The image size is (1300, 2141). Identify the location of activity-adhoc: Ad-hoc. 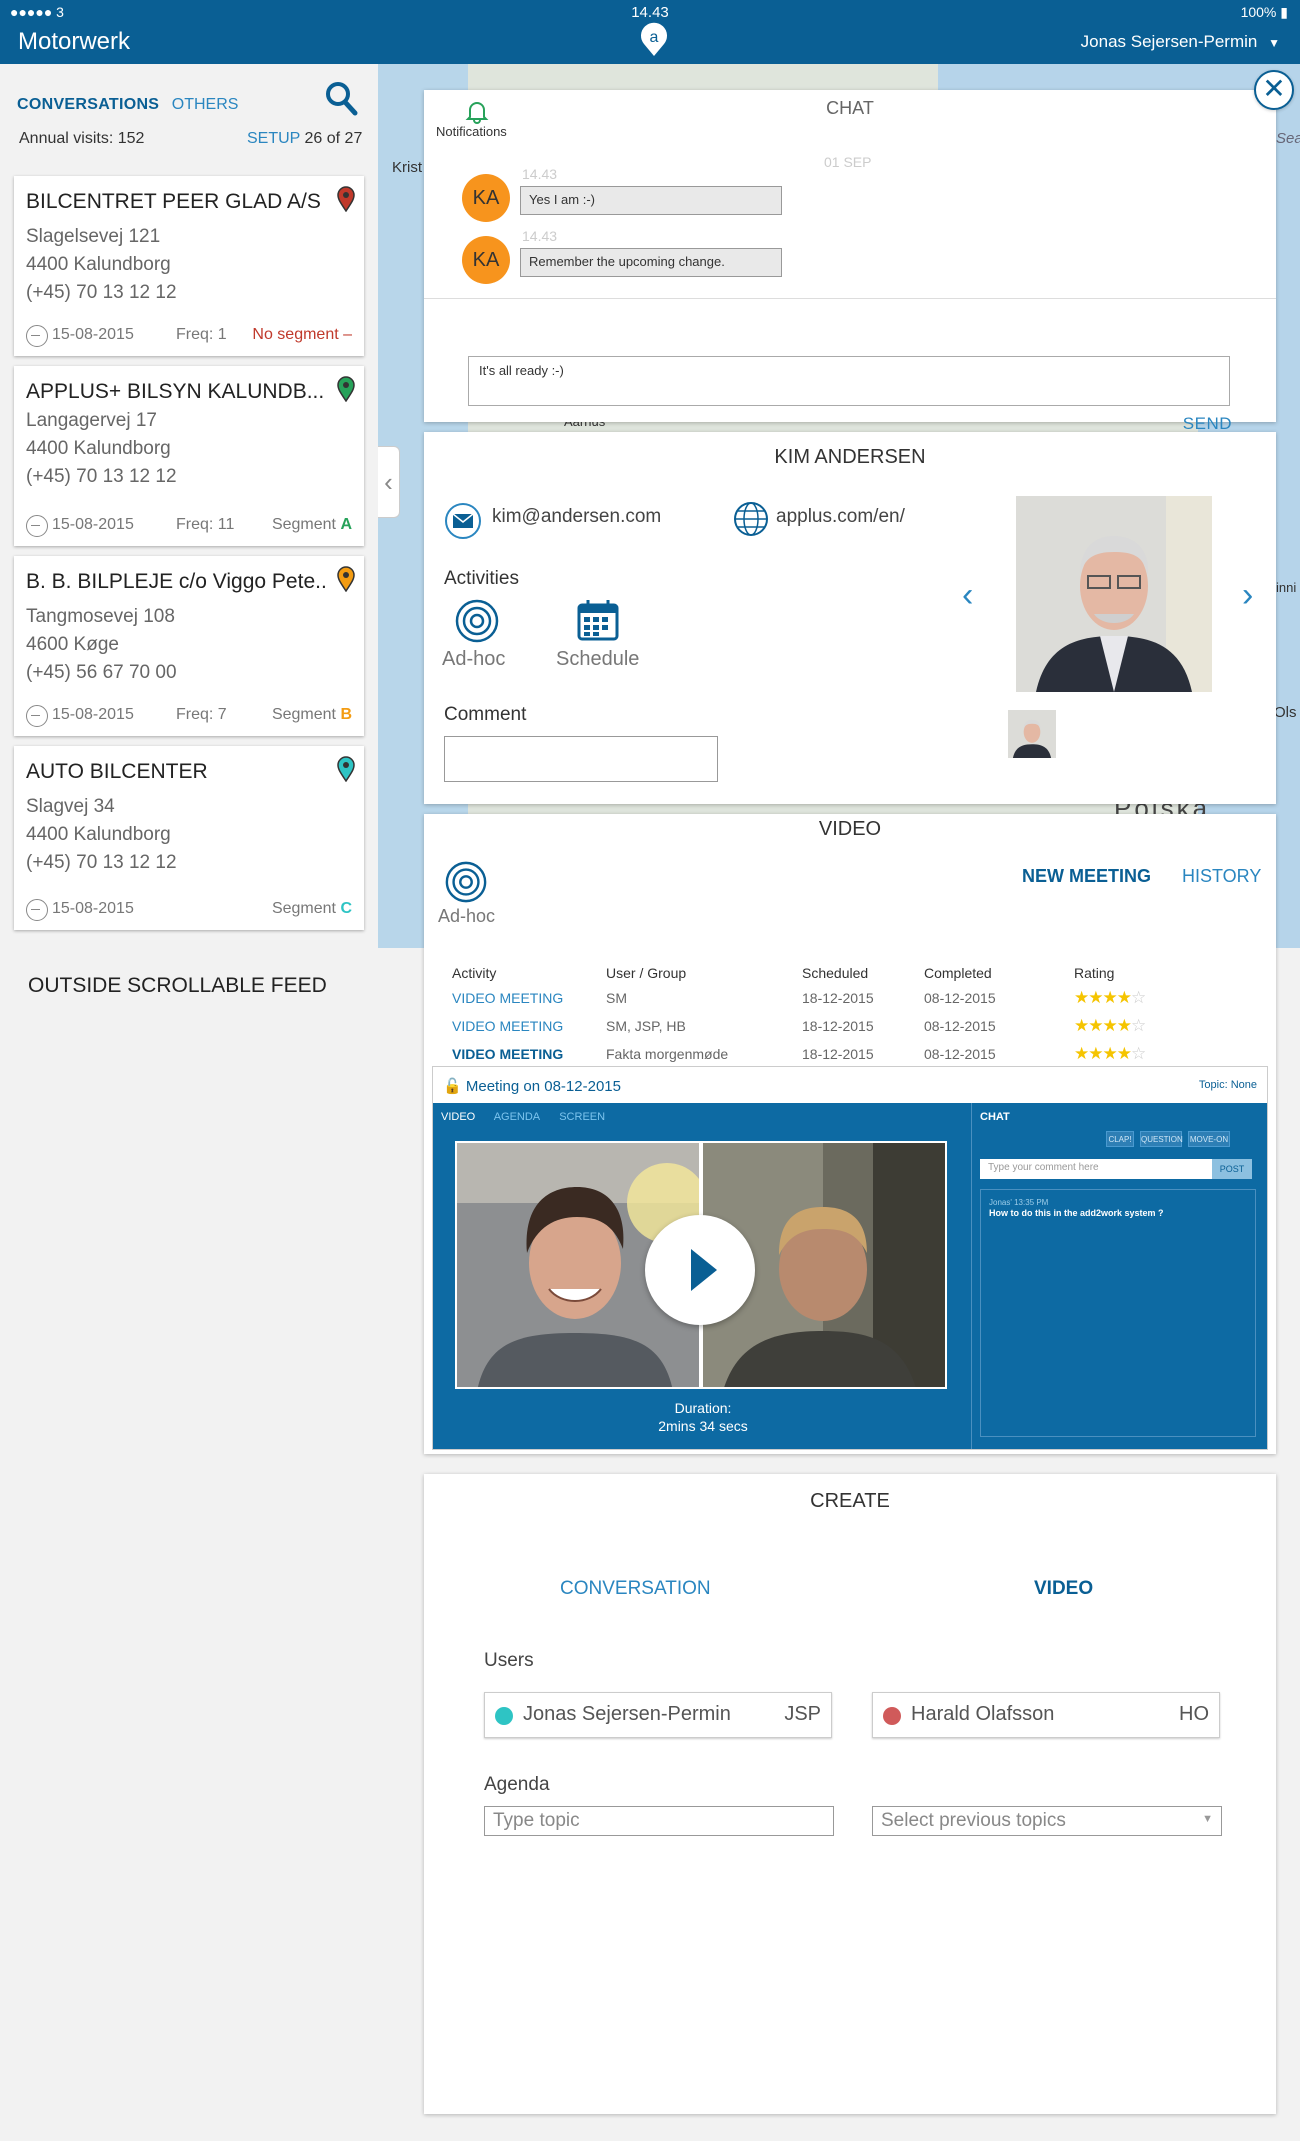
(473, 659).